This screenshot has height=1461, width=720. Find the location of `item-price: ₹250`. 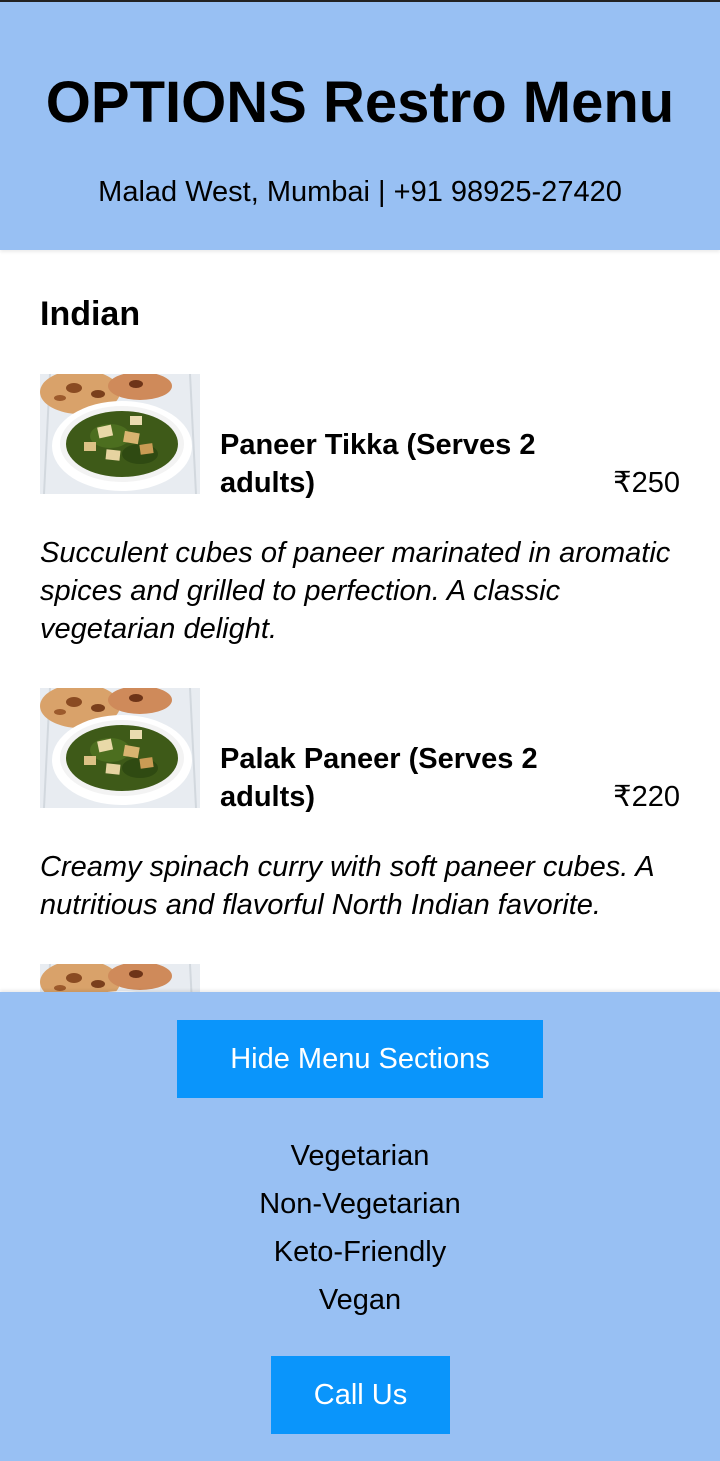

item-price: ₹250 is located at coordinates (646, 483).